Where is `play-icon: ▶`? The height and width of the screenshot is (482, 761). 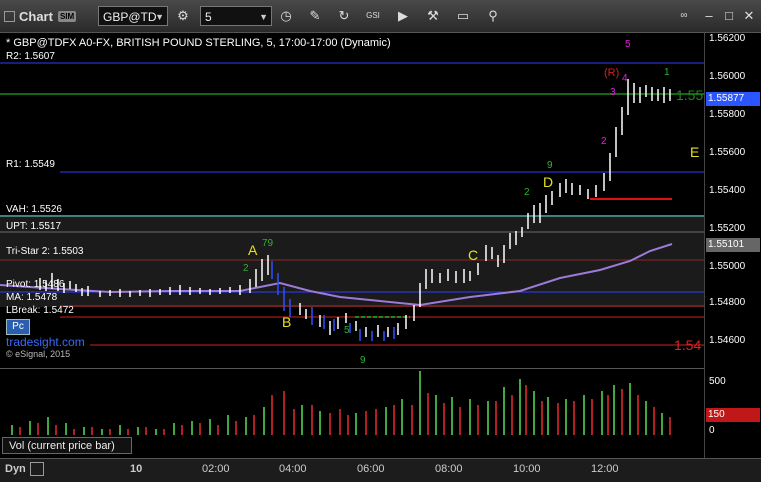
play-icon: ▶ is located at coordinates (403, 16).